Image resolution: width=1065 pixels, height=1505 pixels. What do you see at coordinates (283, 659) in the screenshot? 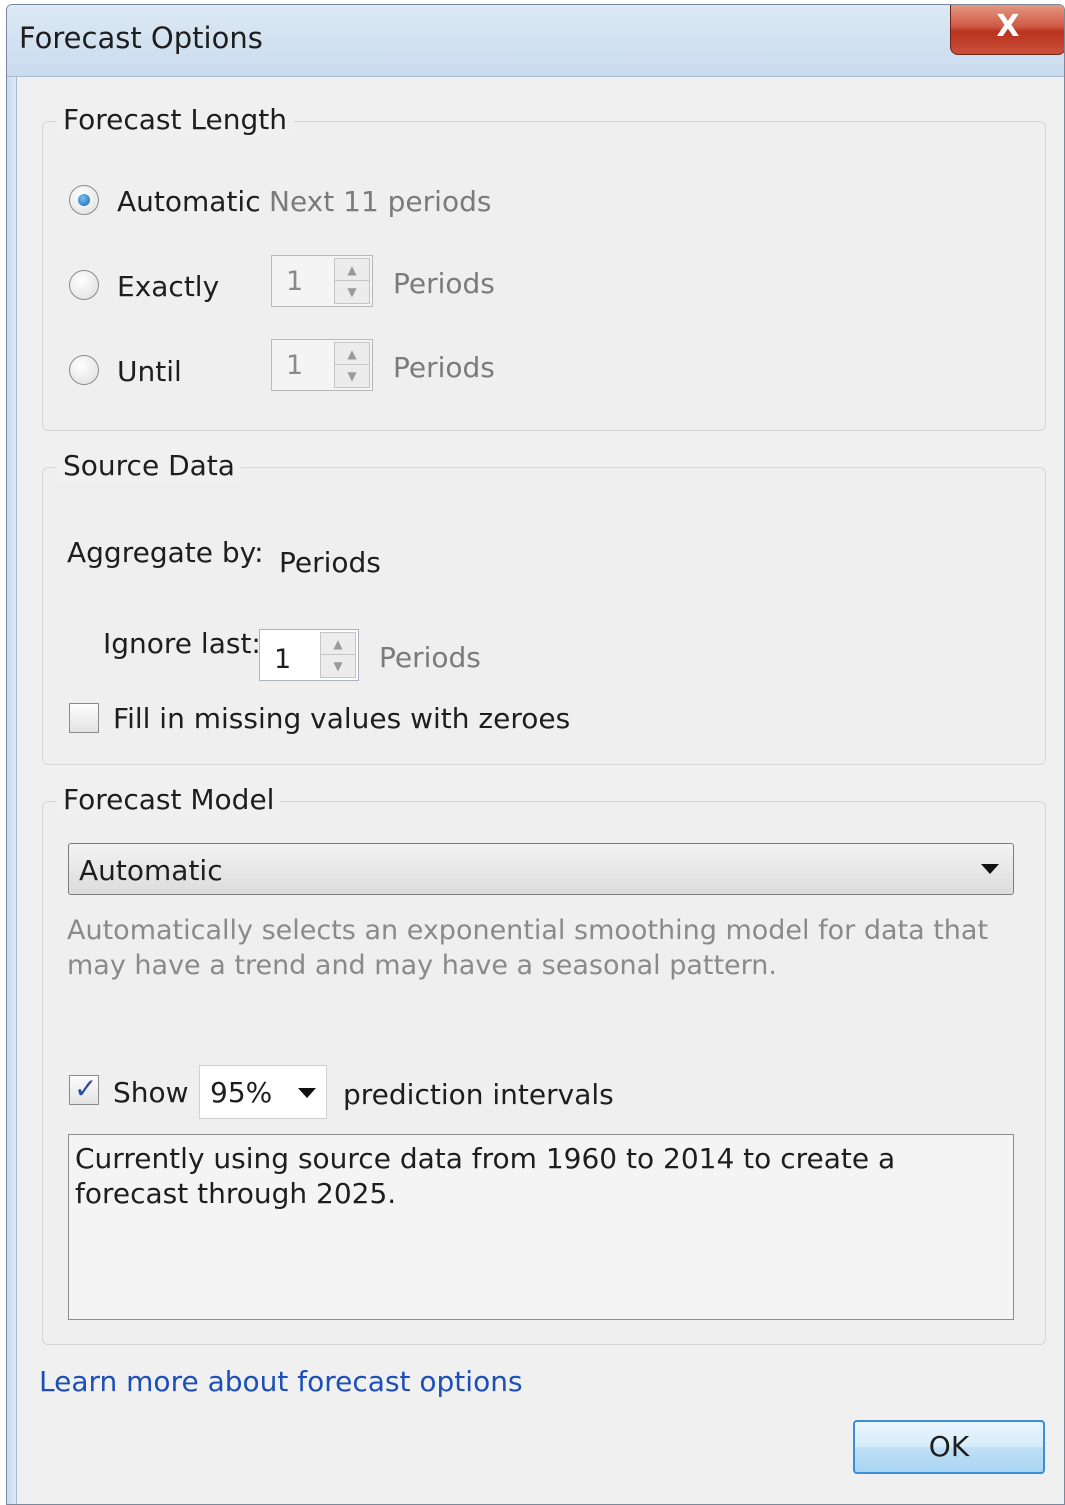
I see `ignore-last-value: 1` at bounding box center [283, 659].